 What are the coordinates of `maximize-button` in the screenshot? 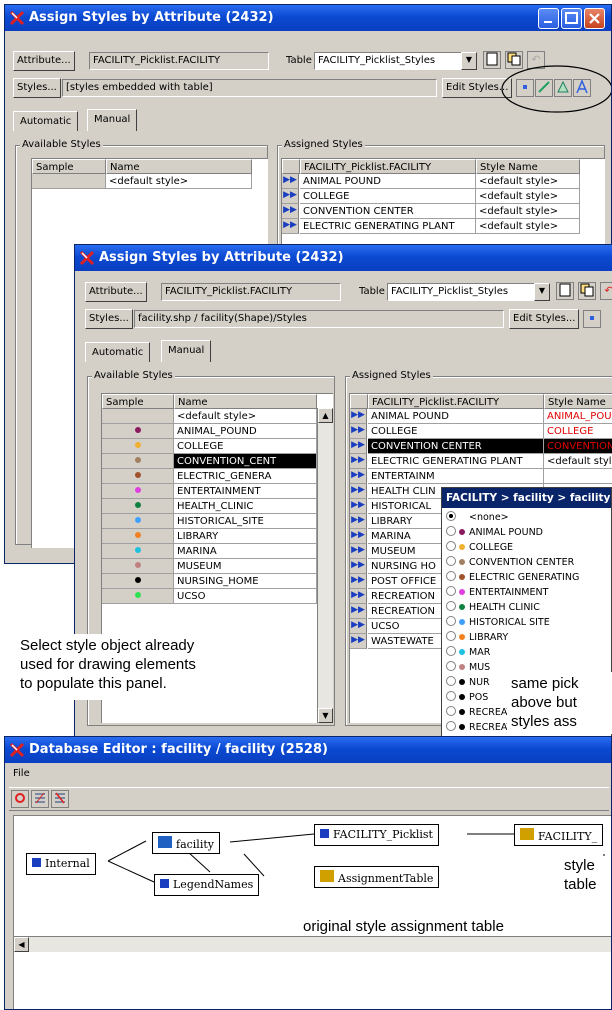 It's located at (571, 18).